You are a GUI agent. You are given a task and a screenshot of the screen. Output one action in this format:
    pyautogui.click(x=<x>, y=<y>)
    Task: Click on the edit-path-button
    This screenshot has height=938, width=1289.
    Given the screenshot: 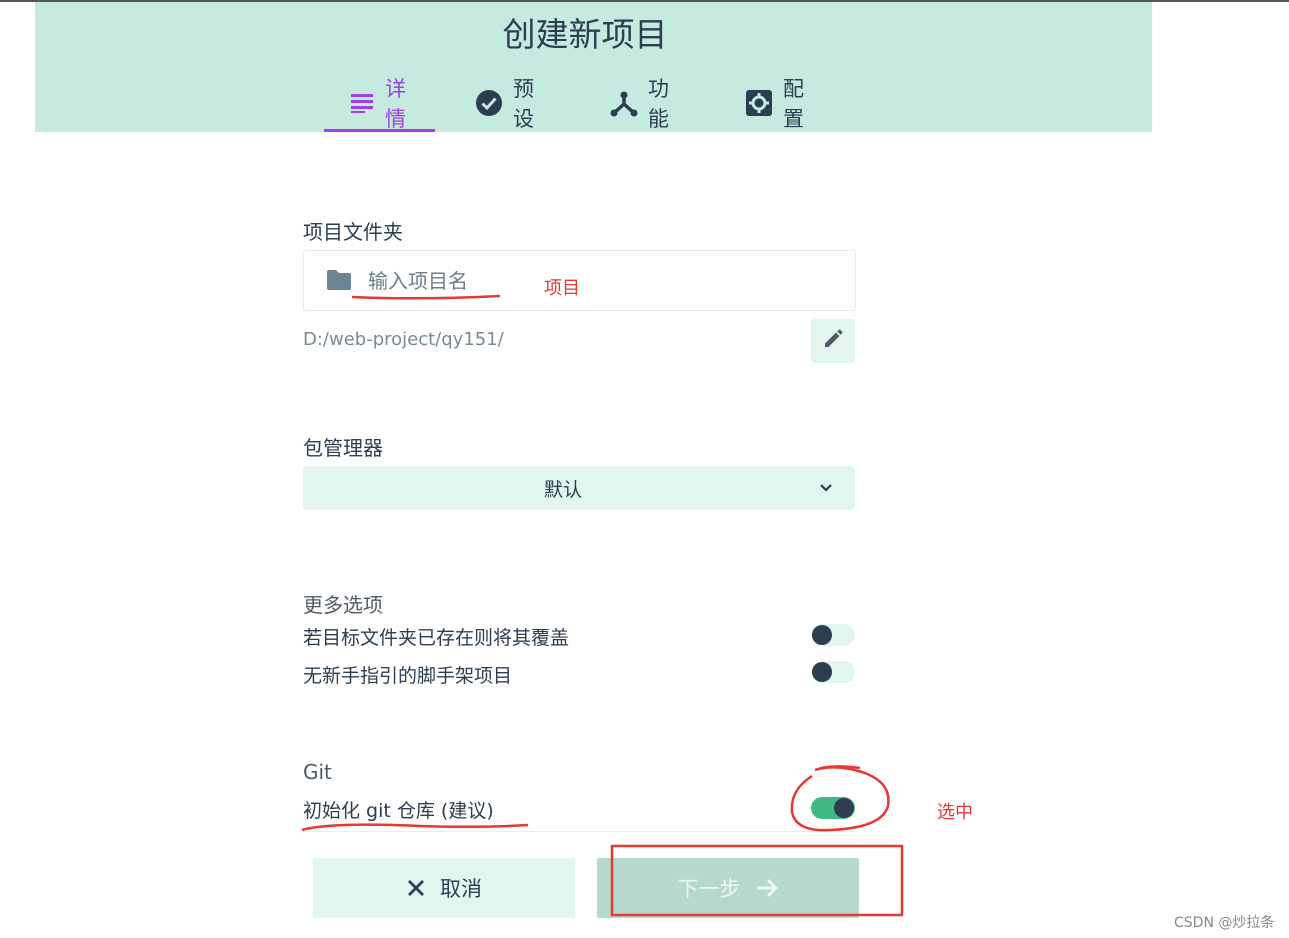 What is the action you would take?
    pyautogui.click(x=833, y=341)
    